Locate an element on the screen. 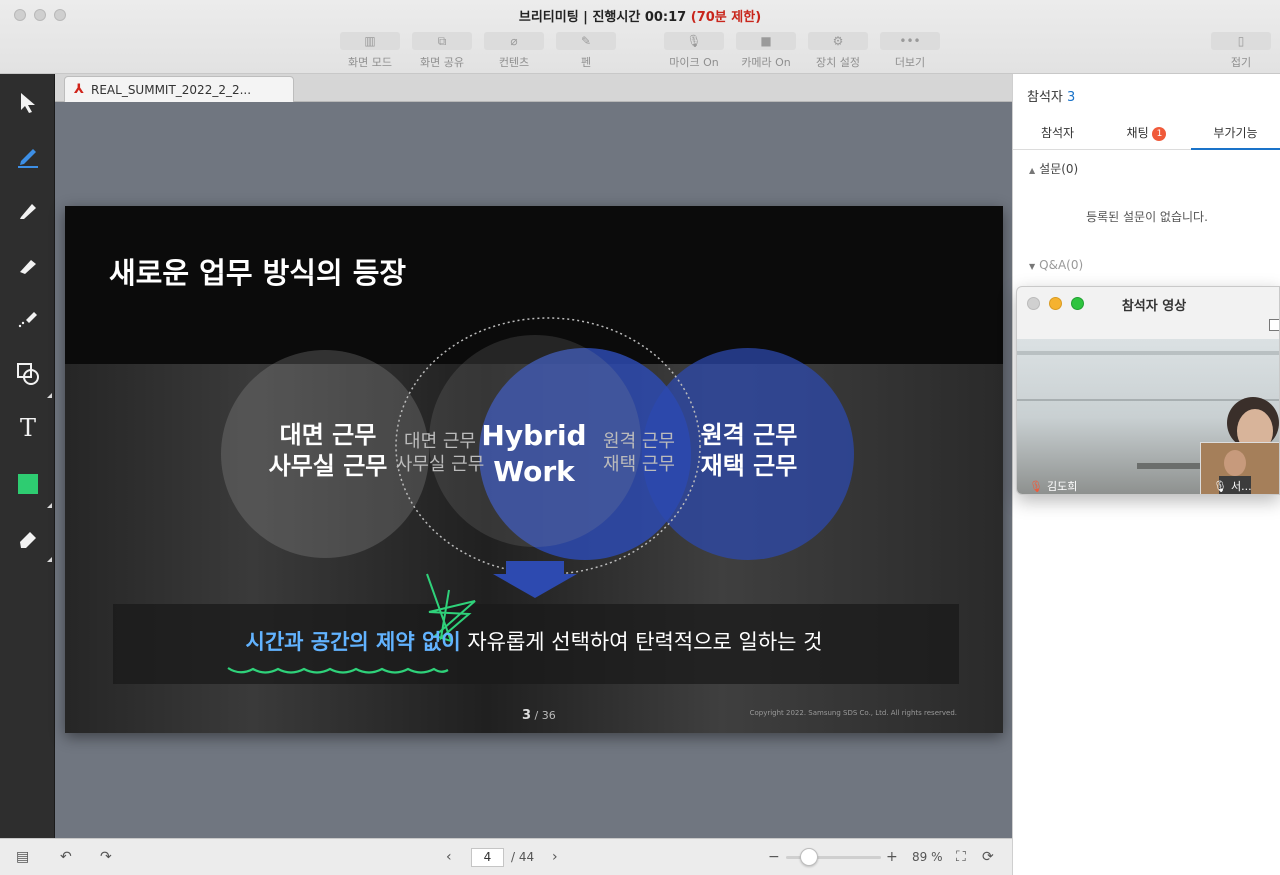 The image size is (1280, 875). text-t-icon: T is located at coordinates (27, 428).